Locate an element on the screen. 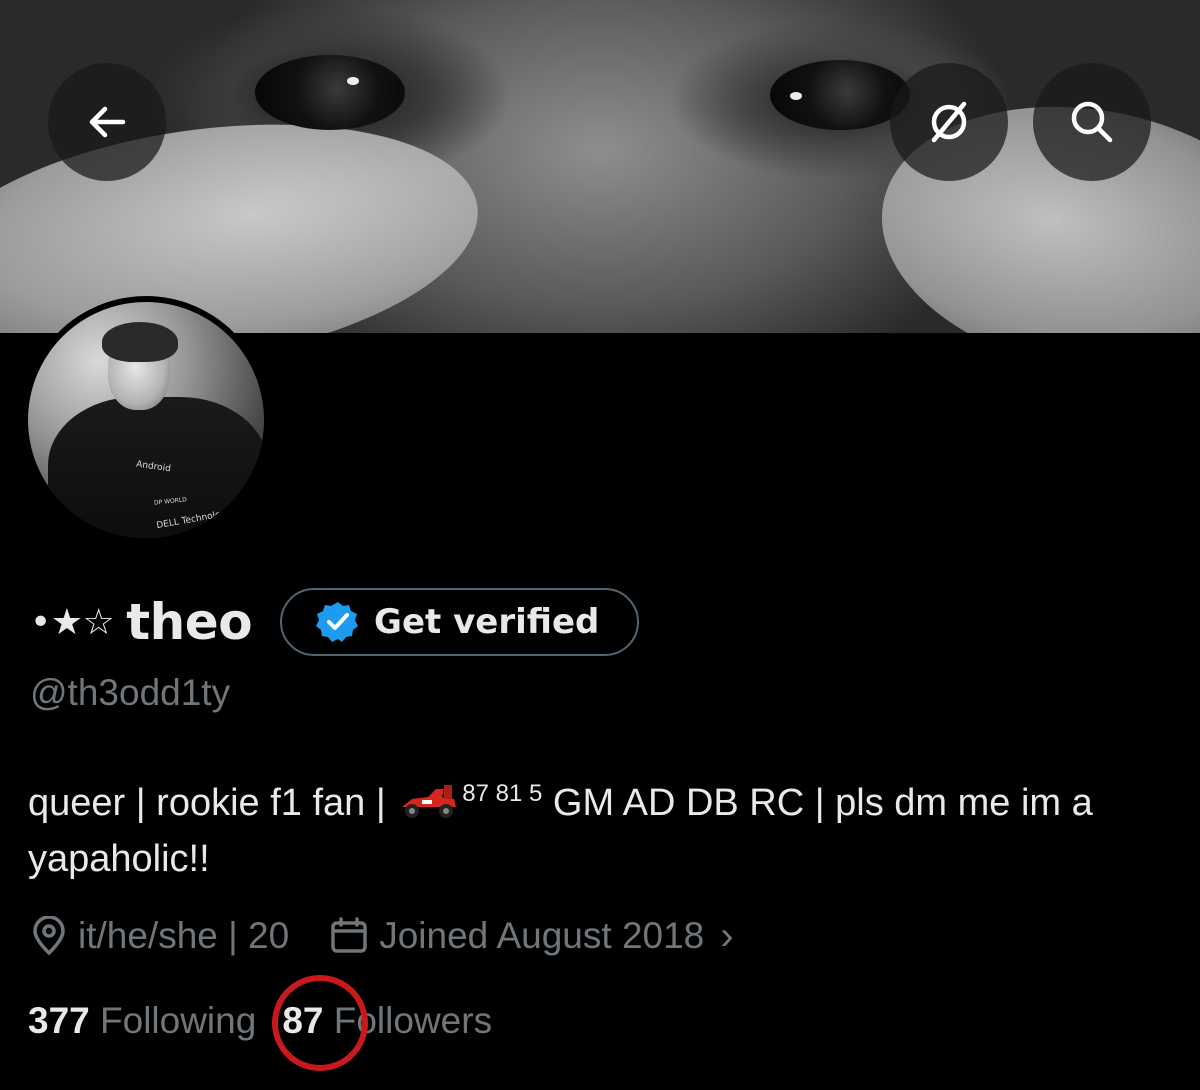 The height and width of the screenshot is (1090, 1200). bio-text-1: queer | rookie f1 fan | is located at coordinates (212, 803).